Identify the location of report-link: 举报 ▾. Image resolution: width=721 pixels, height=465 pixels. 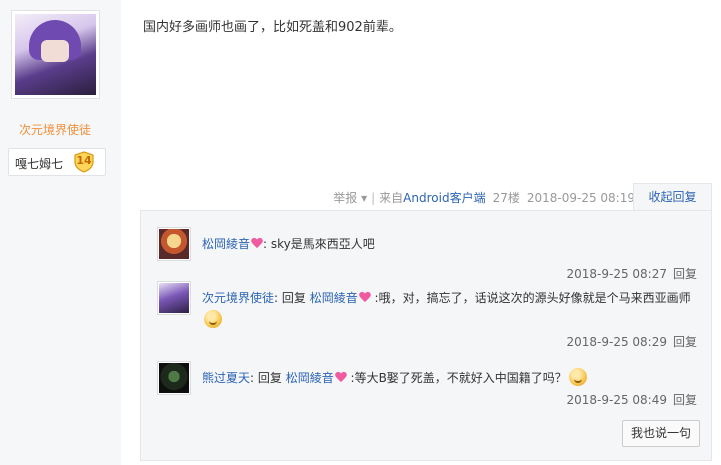
(350, 197).